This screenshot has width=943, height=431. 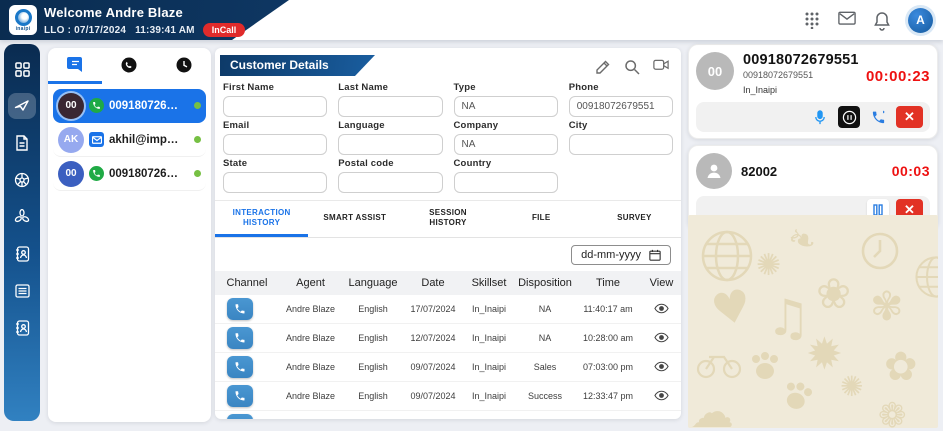 I want to click on col-time: Time, so click(x=608, y=283).